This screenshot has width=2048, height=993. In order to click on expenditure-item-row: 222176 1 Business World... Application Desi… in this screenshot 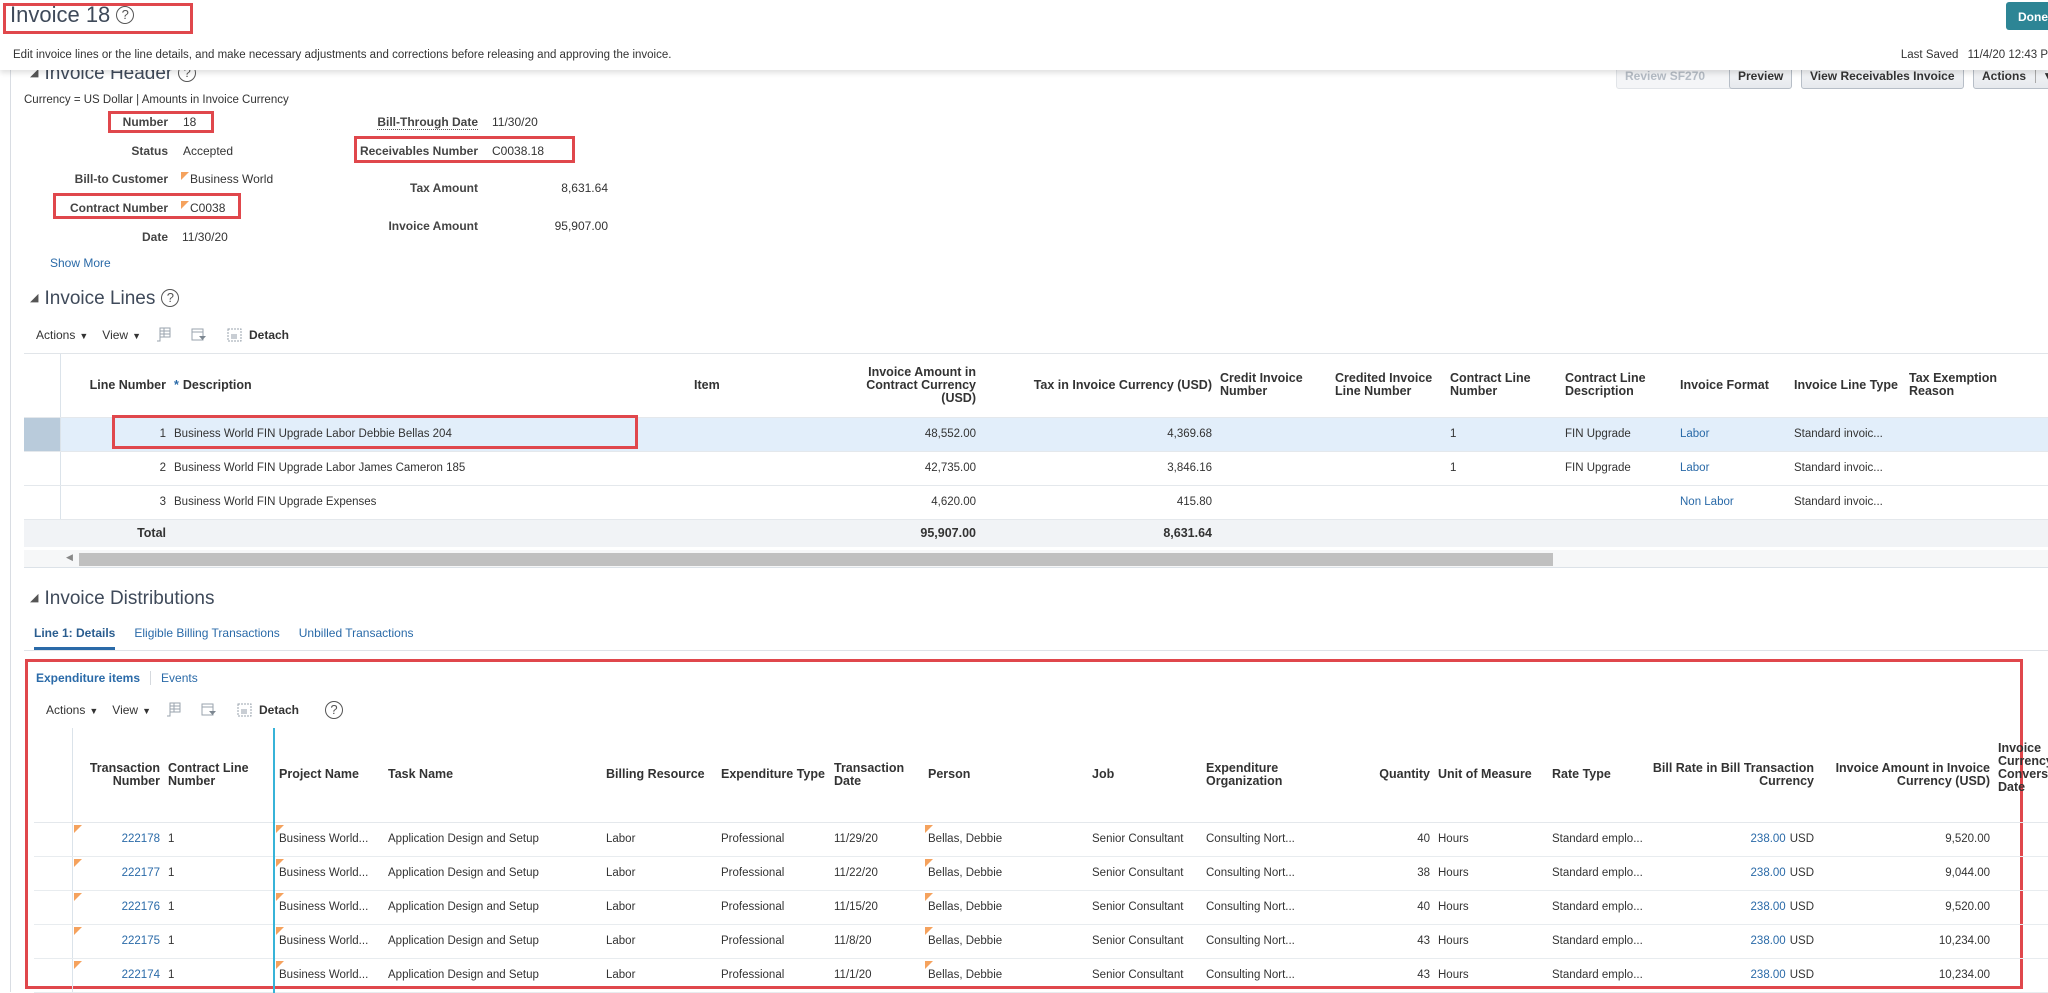, I will do `click(1041, 907)`.